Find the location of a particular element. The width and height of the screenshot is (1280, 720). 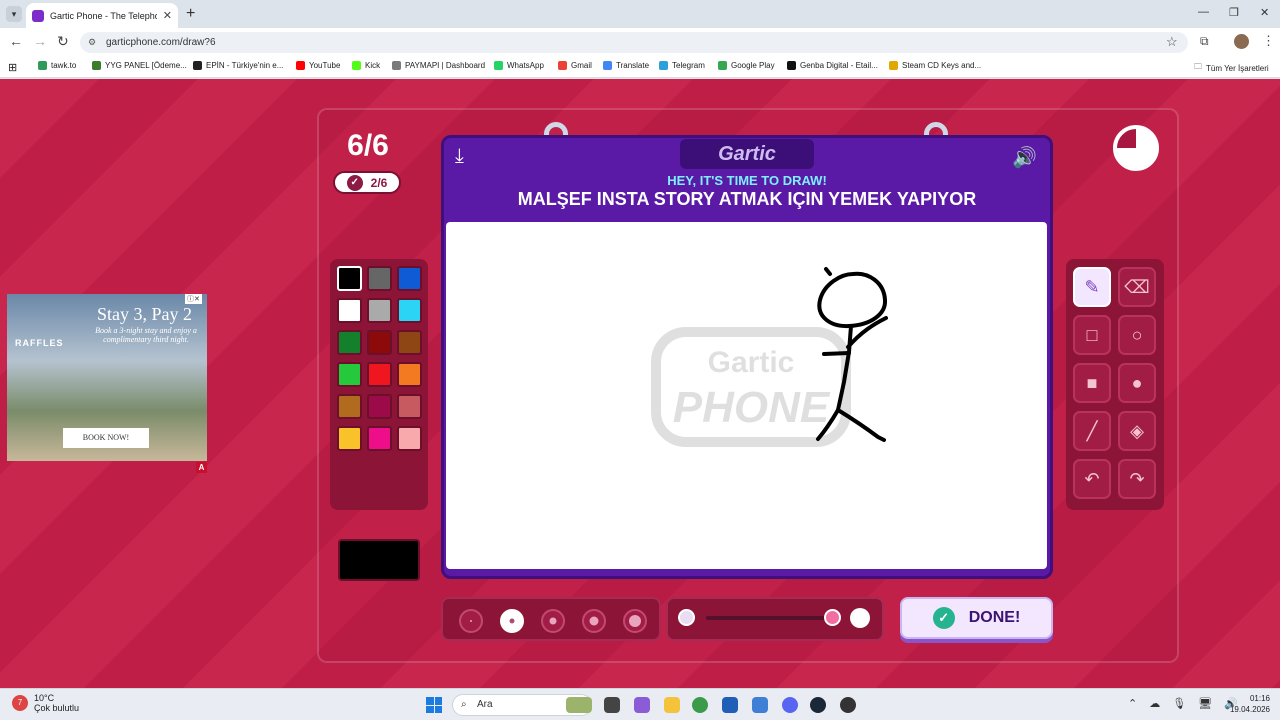

ellipse-tool-button: ○ is located at coordinates (1137, 335).